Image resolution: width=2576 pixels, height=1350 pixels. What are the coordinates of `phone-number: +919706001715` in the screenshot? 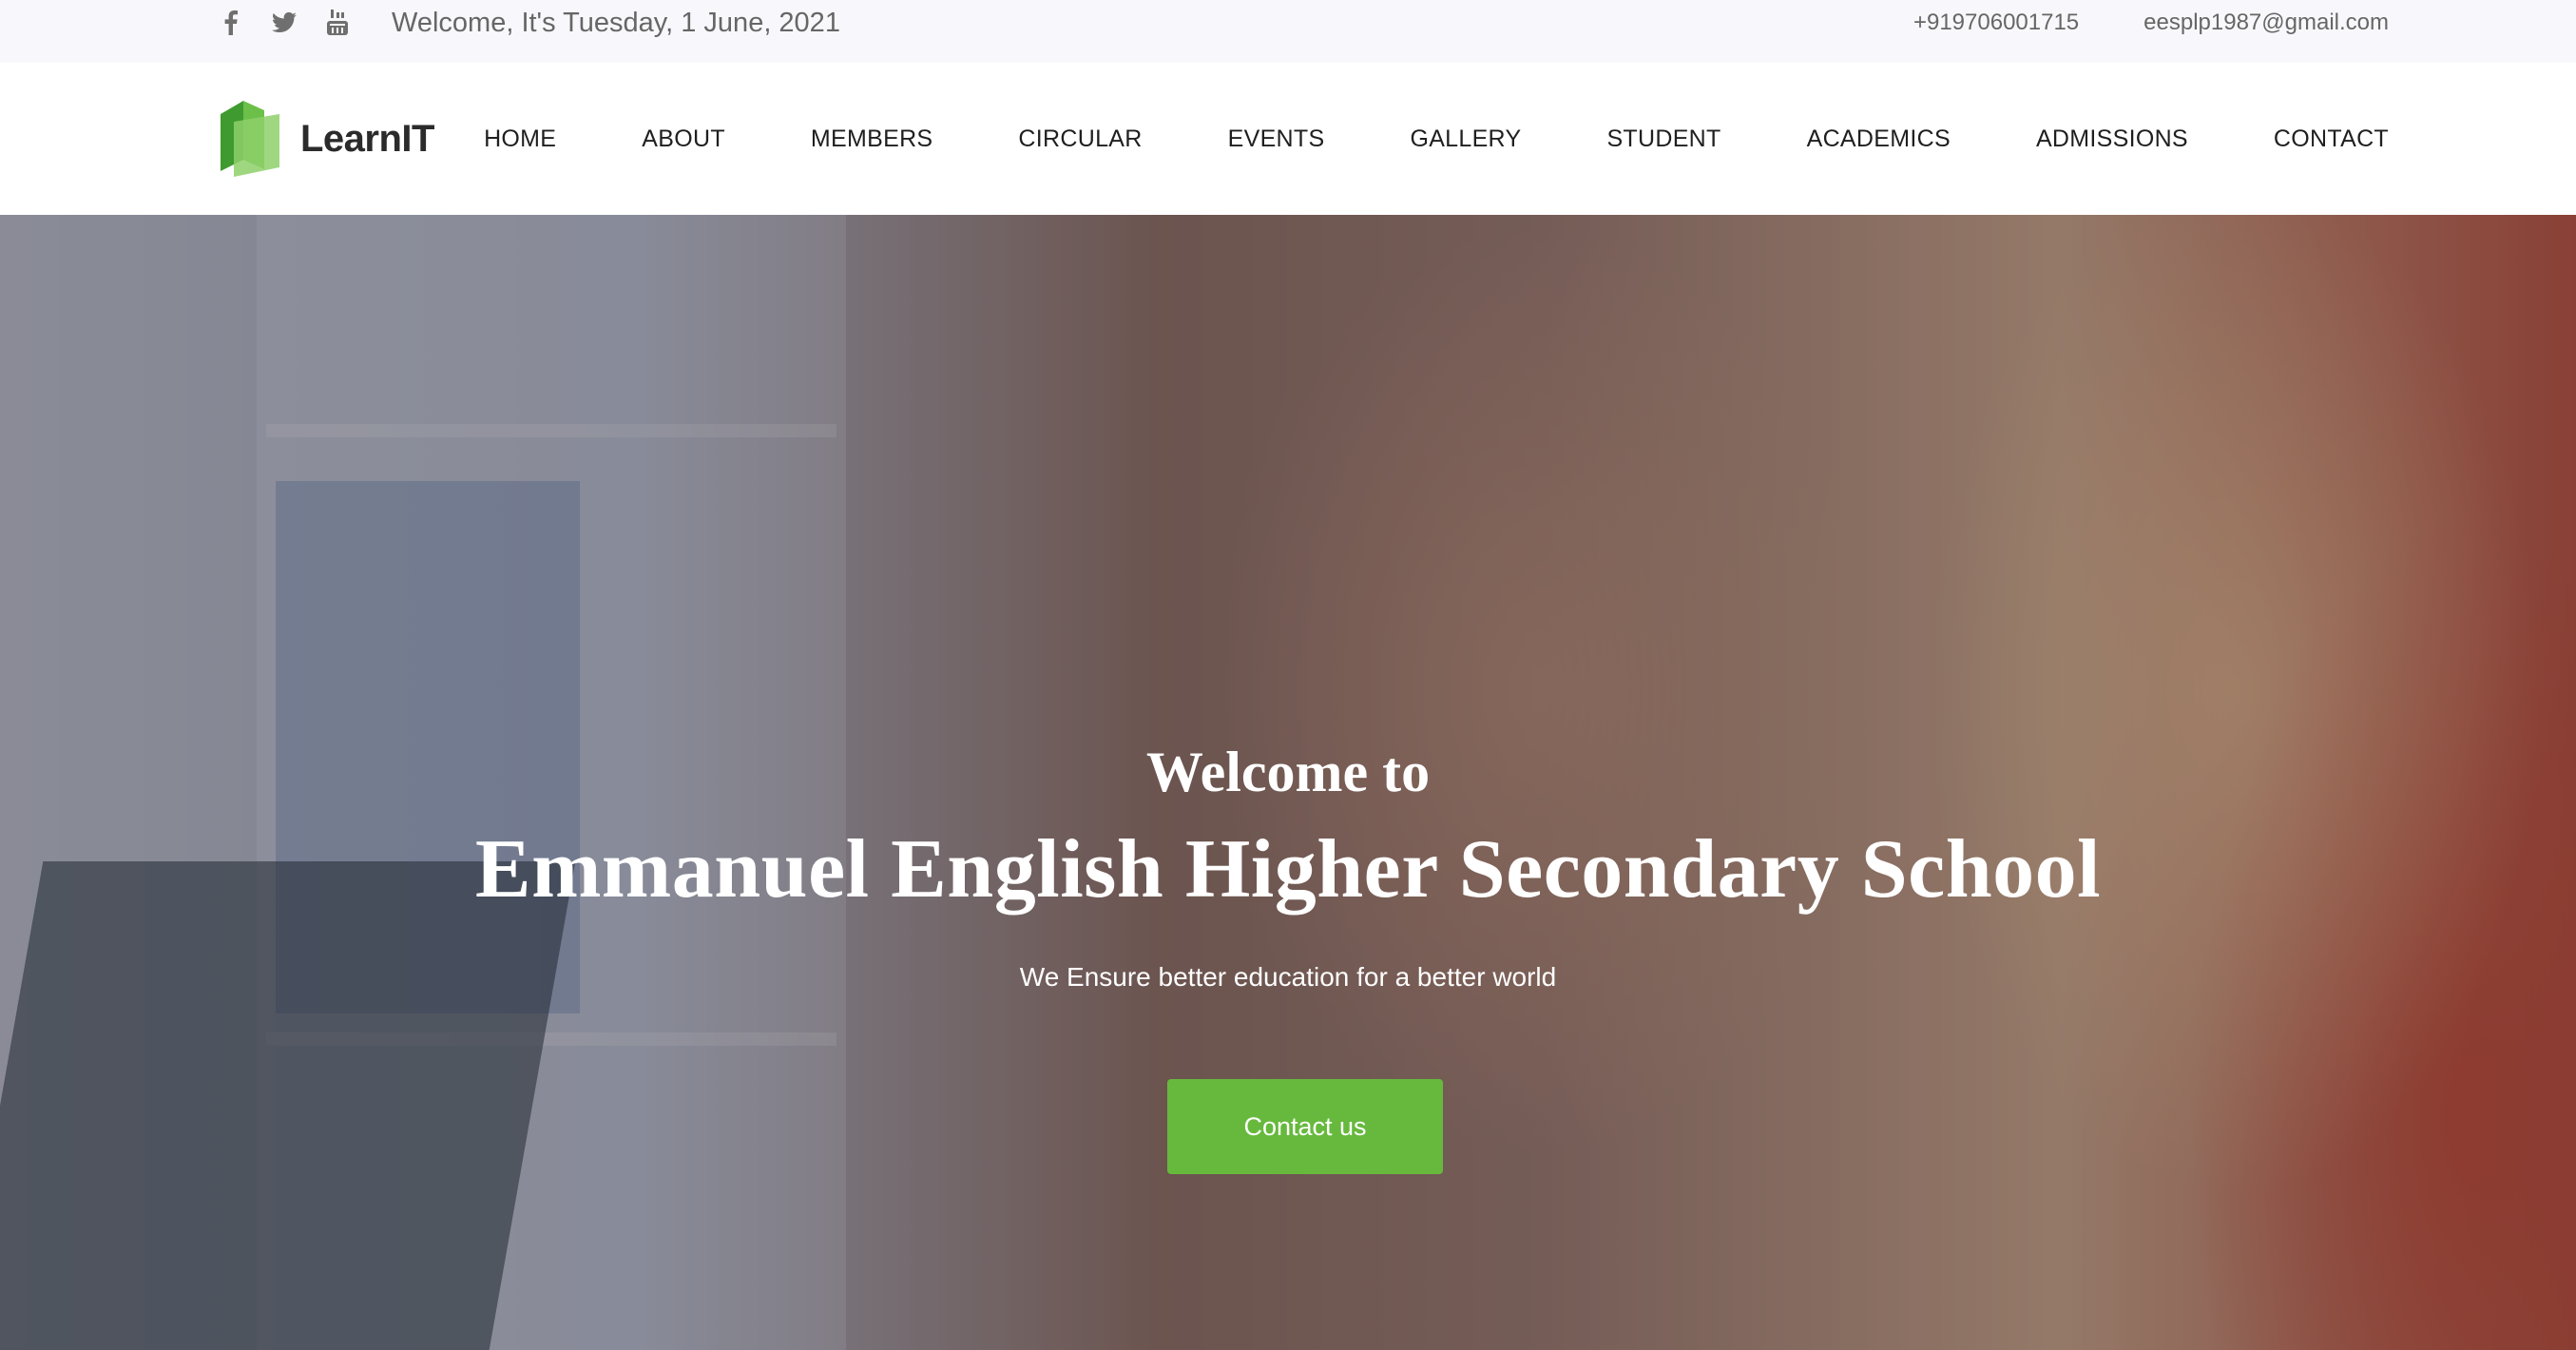 It's located at (1996, 23).